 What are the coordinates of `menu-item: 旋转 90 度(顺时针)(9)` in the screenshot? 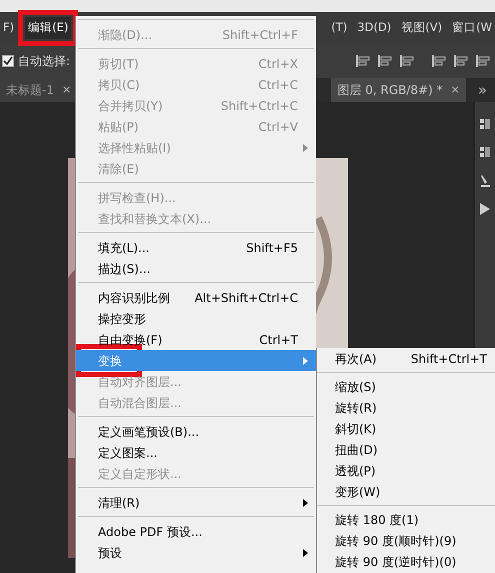 It's located at (406, 540).